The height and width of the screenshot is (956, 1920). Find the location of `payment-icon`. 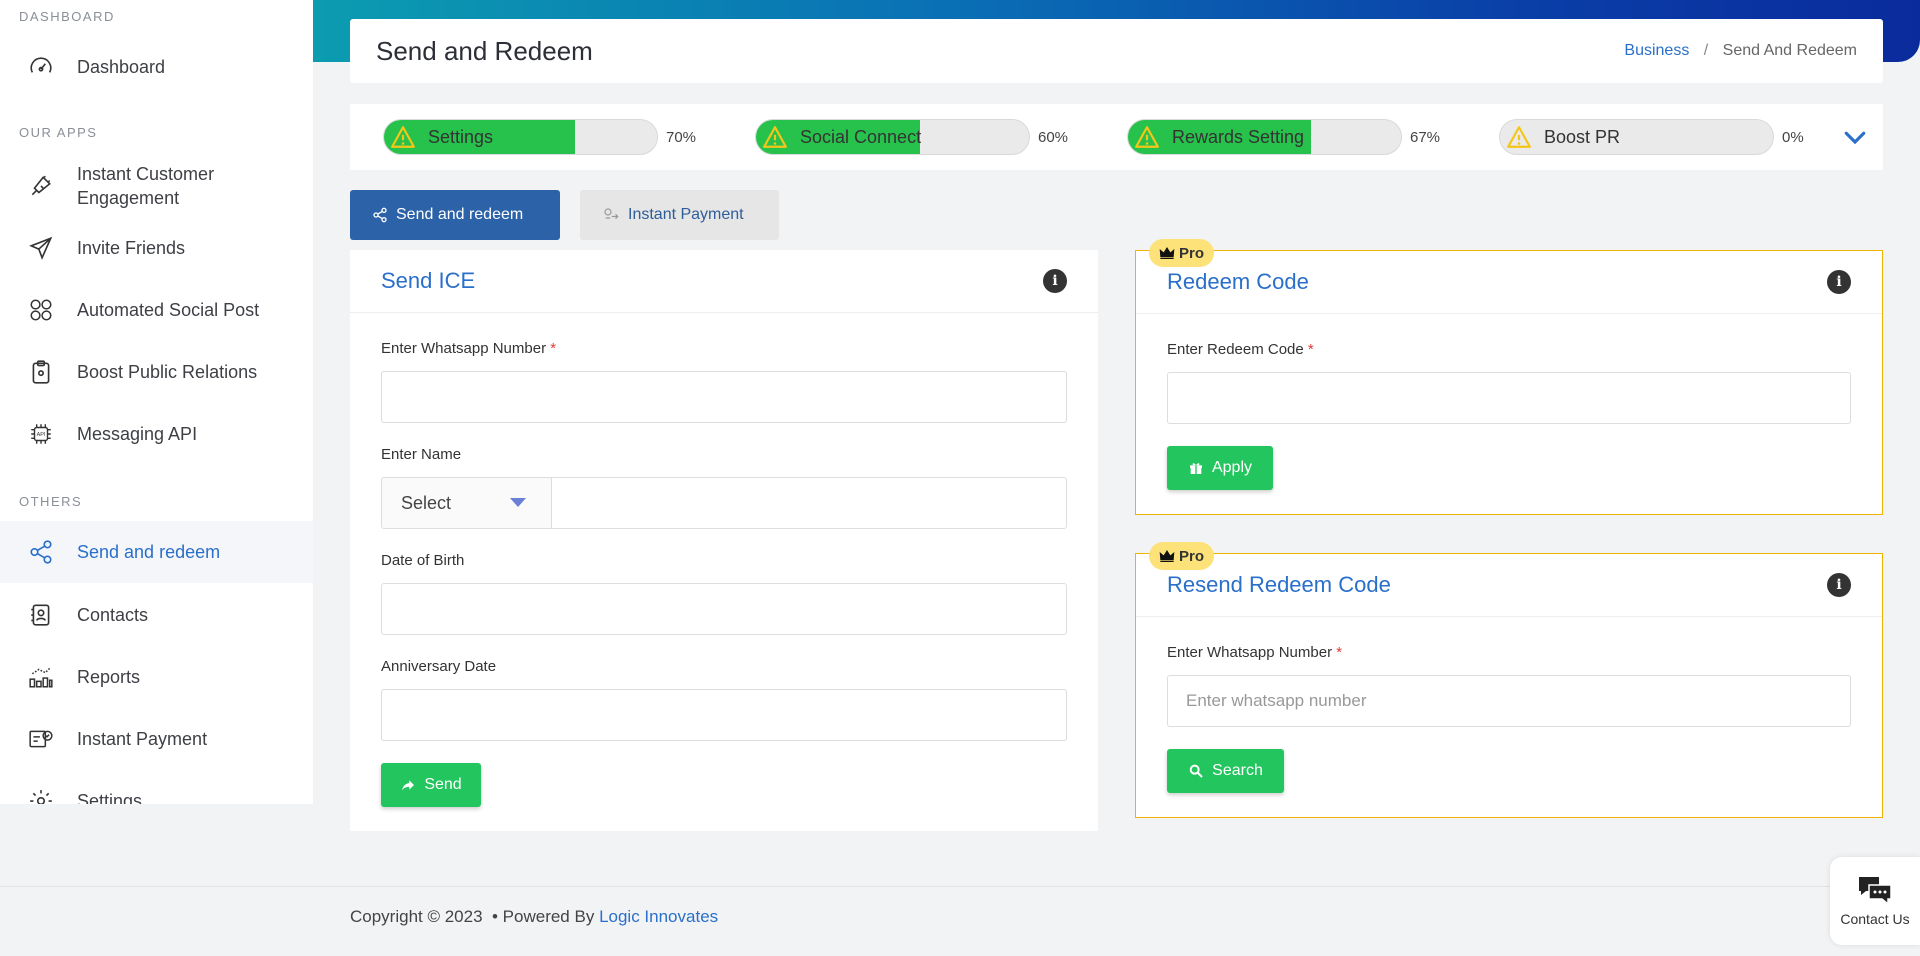

payment-icon is located at coordinates (41, 739).